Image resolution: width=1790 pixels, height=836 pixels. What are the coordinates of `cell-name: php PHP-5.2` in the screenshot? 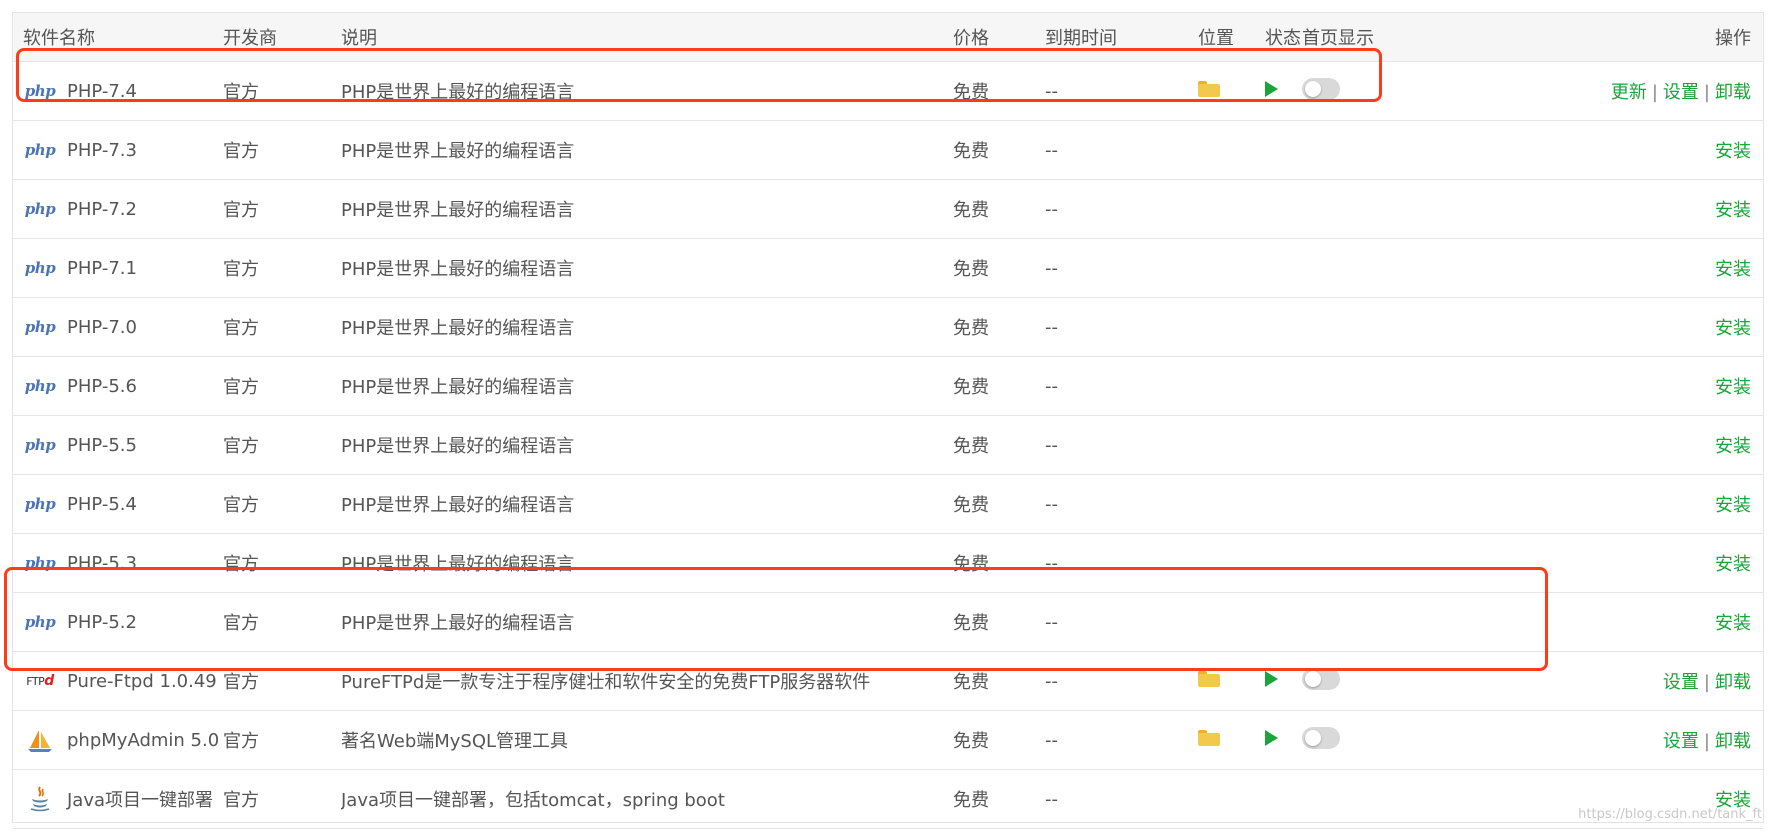 It's located at (118, 622).